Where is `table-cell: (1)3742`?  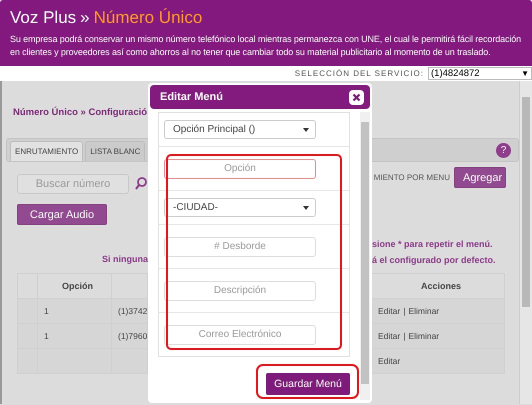 table-cell: (1)3742 is located at coordinates (132, 311).